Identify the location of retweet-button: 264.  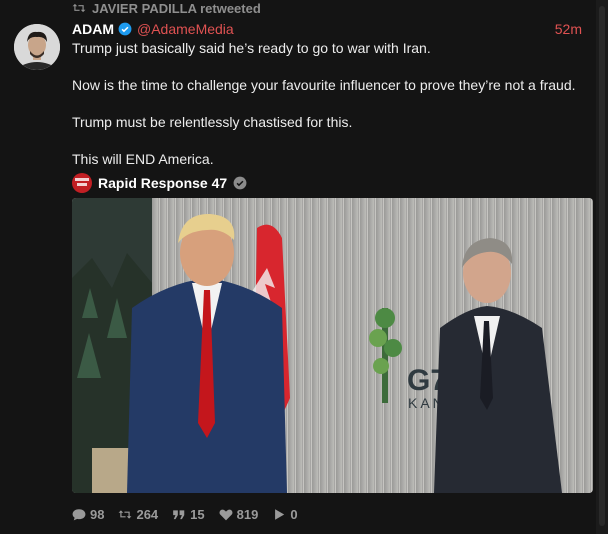
(138, 514).